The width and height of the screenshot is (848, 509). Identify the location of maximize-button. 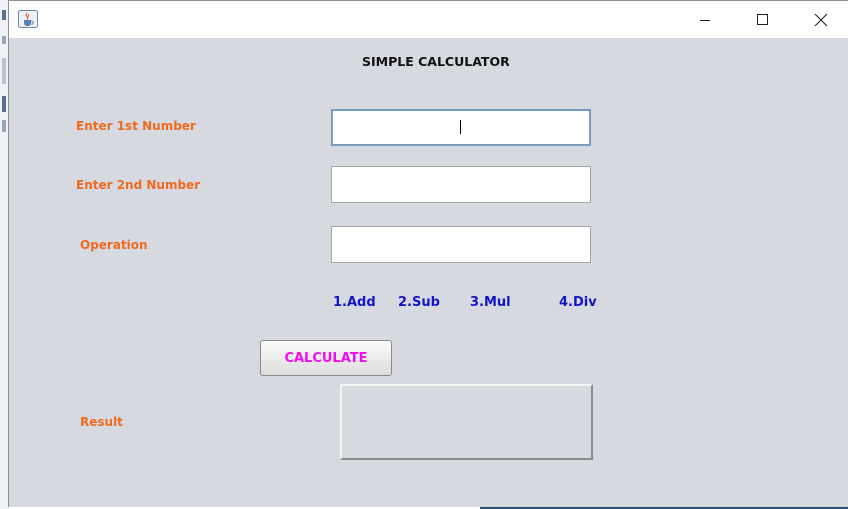
(763, 19).